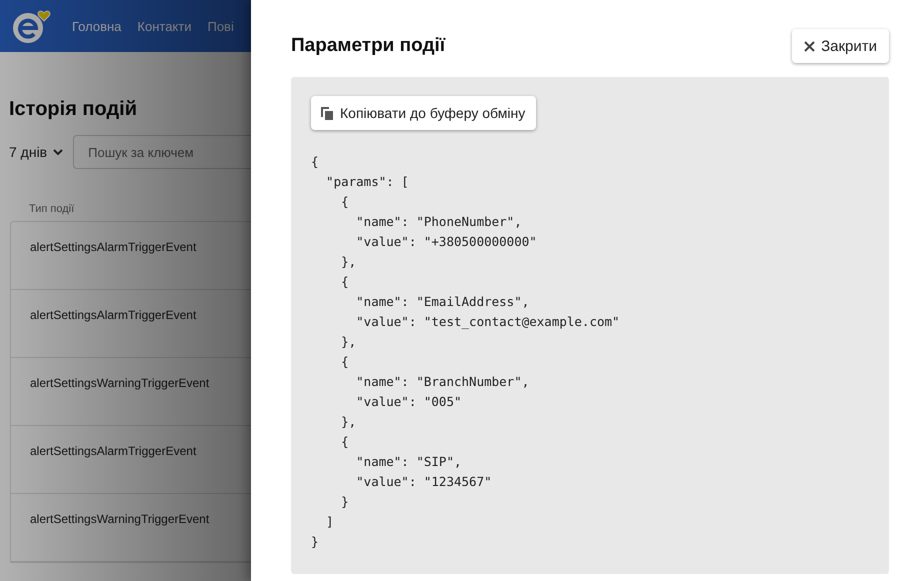  I want to click on code-line: "name": "EmailAddress",, so click(442, 302).